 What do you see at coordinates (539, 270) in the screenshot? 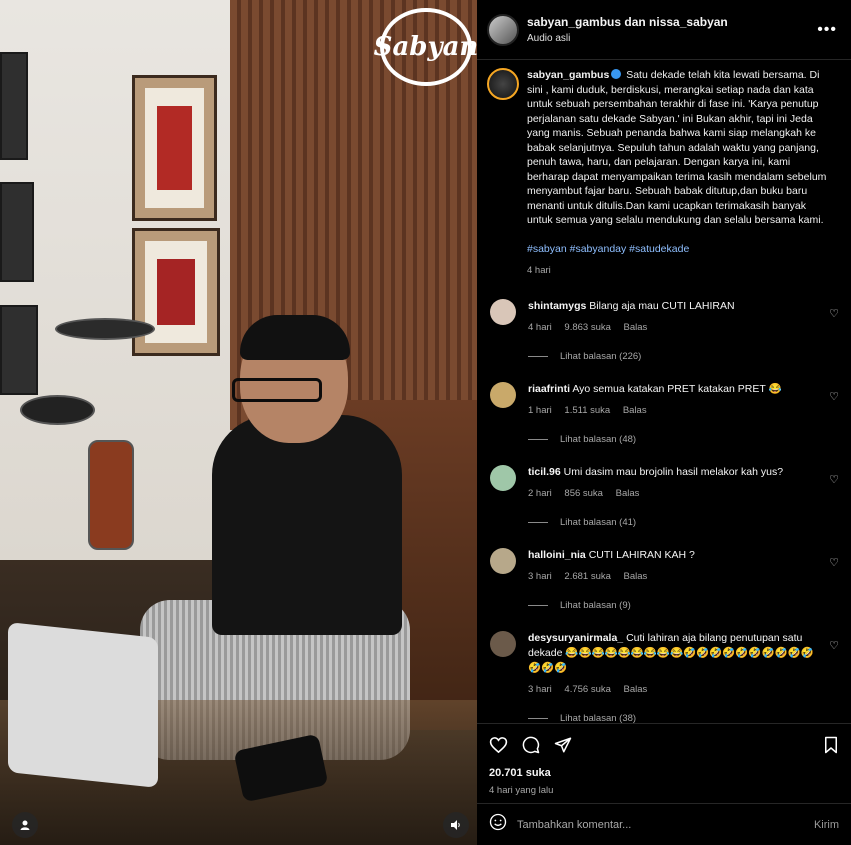
I see `caption-time: 4 hari` at bounding box center [539, 270].